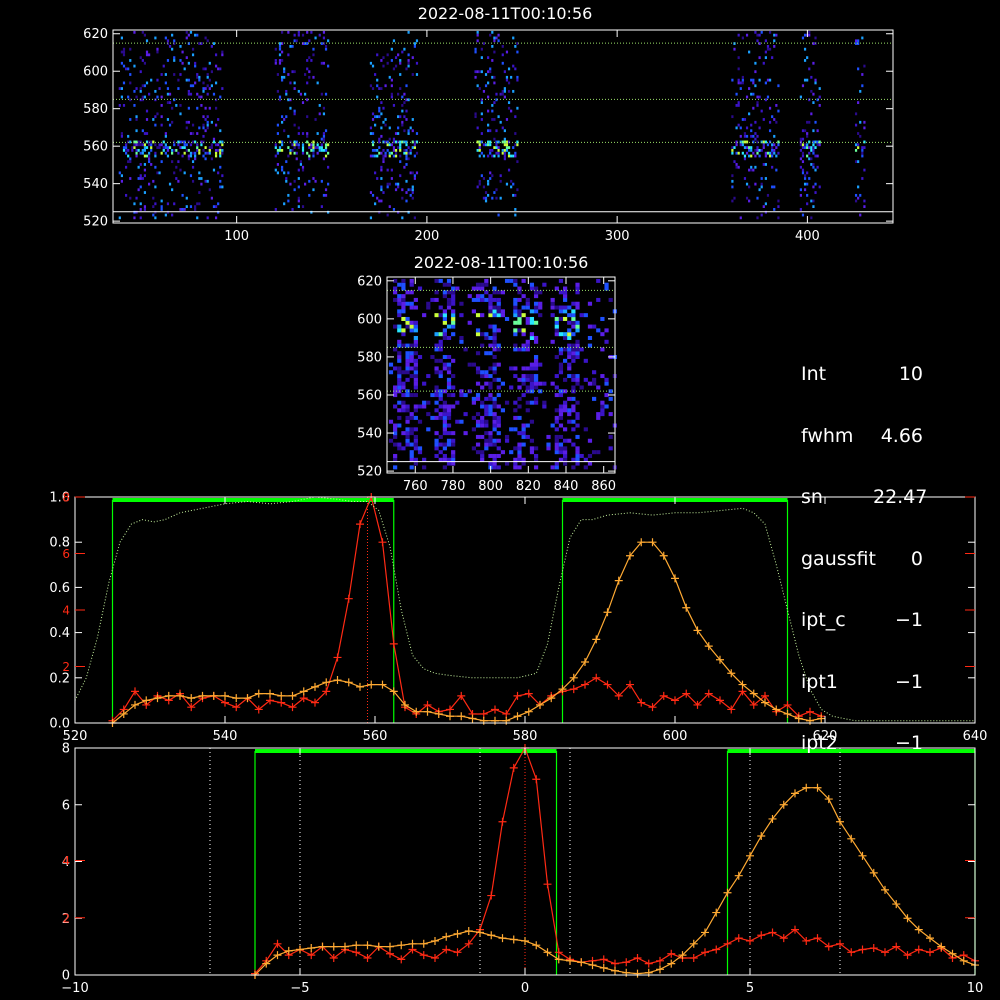 The image size is (1000, 1000). Describe the element at coordinates (59, 633) in the screenshot. I see `y-tick-label: 0.4` at that location.